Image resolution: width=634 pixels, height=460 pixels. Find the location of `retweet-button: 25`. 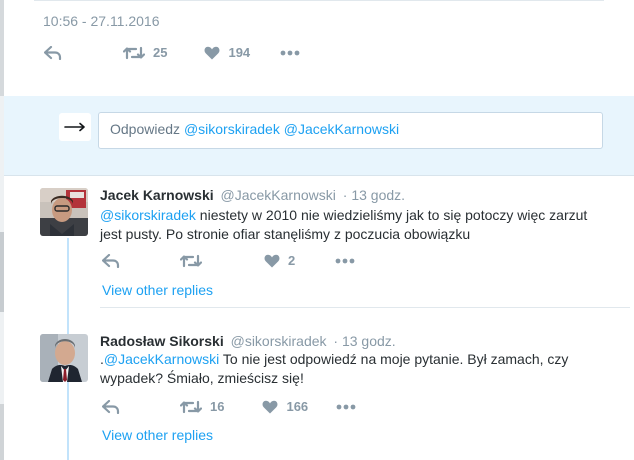

retweet-button: 25 is located at coordinates (145, 52).